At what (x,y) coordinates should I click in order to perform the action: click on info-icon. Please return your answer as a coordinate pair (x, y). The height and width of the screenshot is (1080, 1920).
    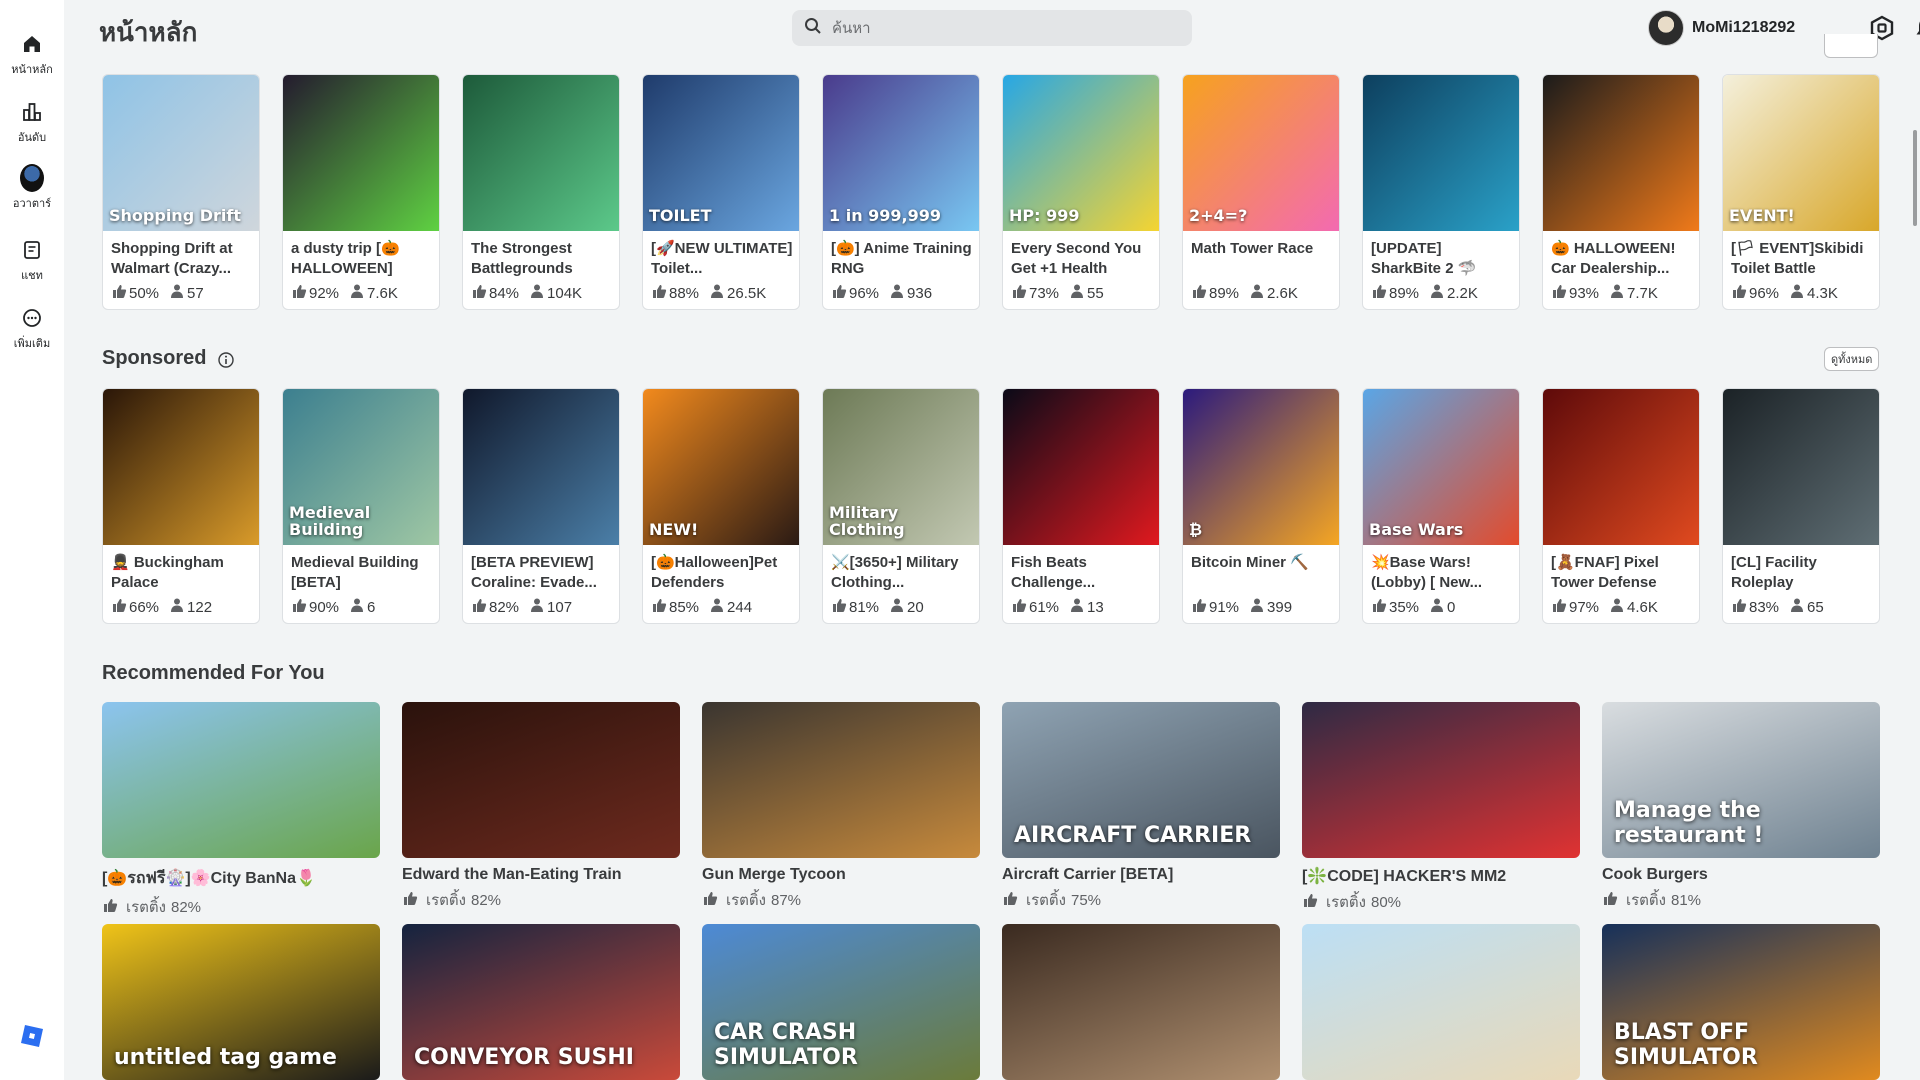
    Looking at the image, I should click on (226, 359).